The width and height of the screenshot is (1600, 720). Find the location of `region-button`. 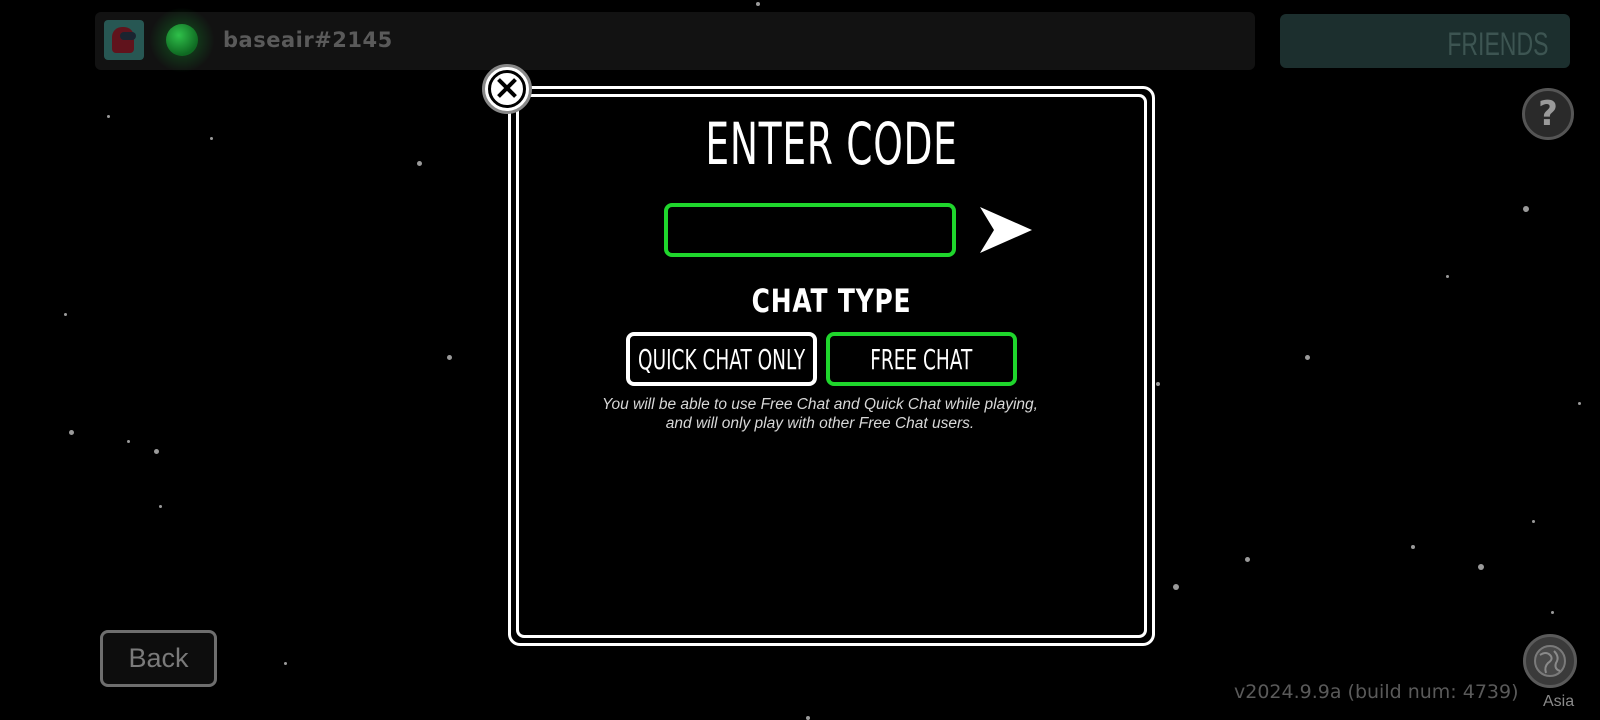

region-button is located at coordinates (1550, 661).